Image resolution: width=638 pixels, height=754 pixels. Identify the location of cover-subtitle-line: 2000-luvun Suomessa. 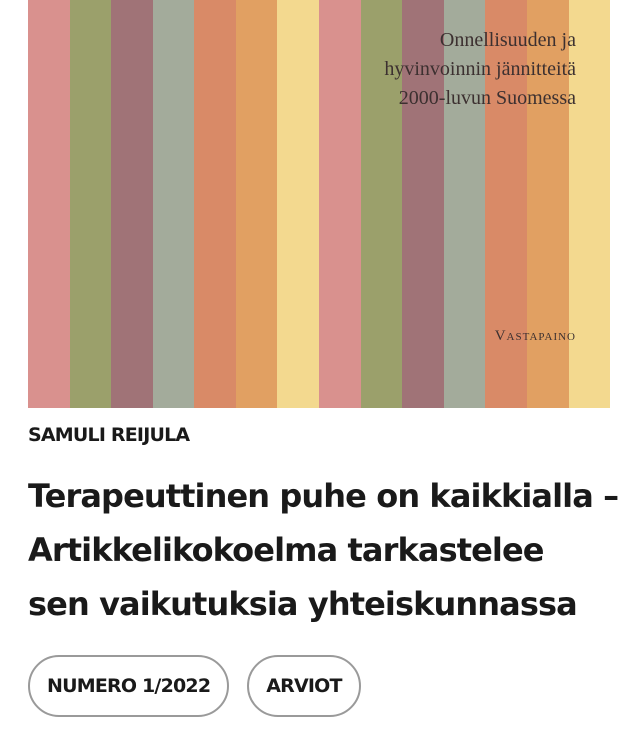
(487, 98).